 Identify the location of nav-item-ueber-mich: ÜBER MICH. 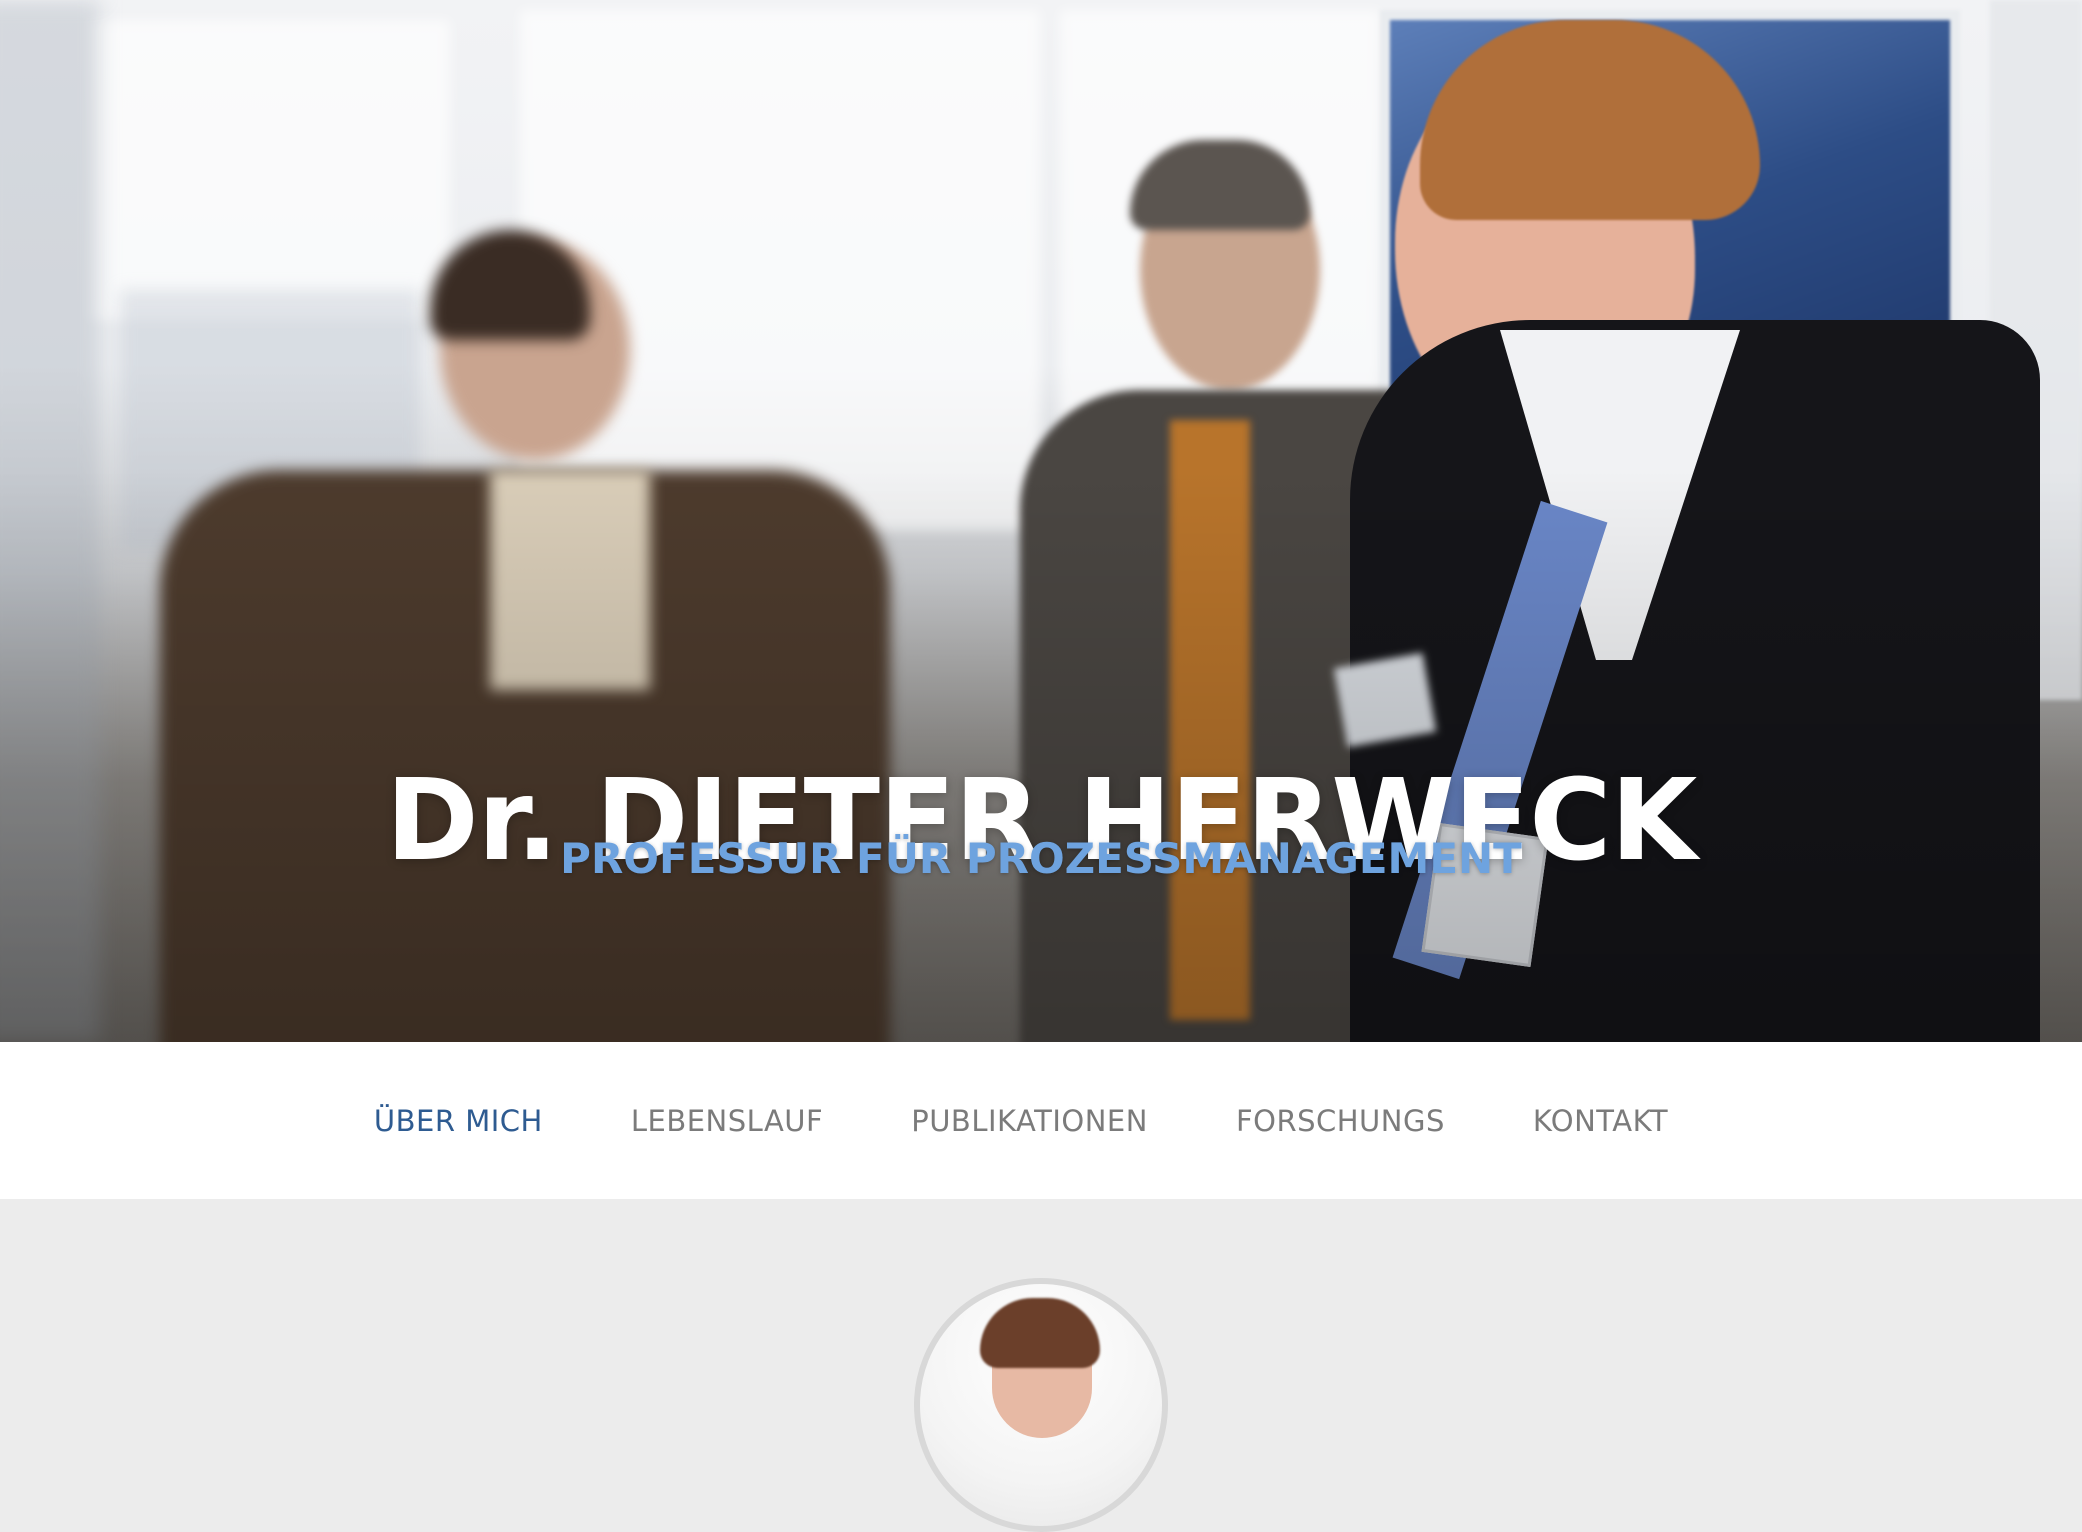
(458, 1121).